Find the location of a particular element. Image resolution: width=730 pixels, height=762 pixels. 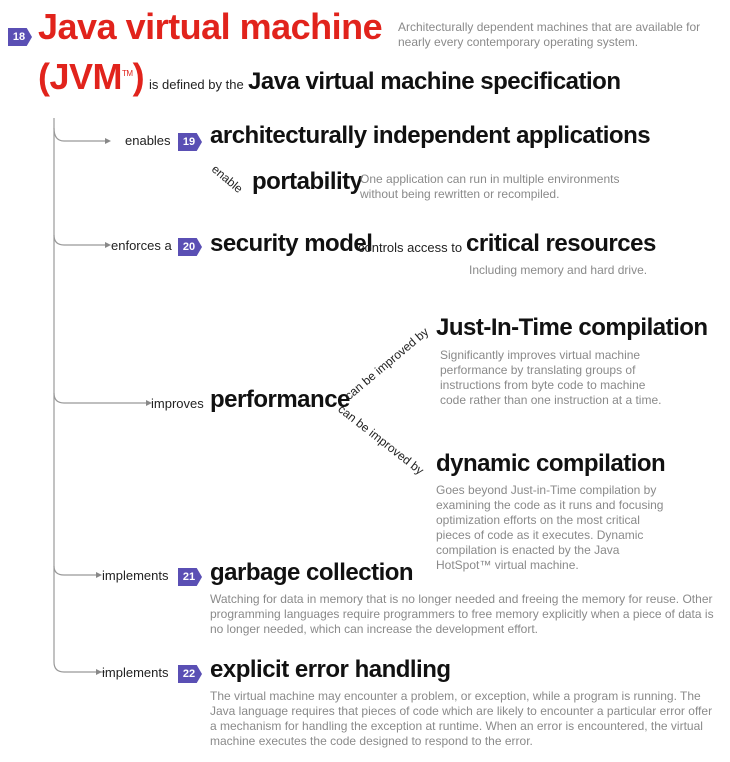

implements-gc-label: implements is located at coordinates (135, 575).